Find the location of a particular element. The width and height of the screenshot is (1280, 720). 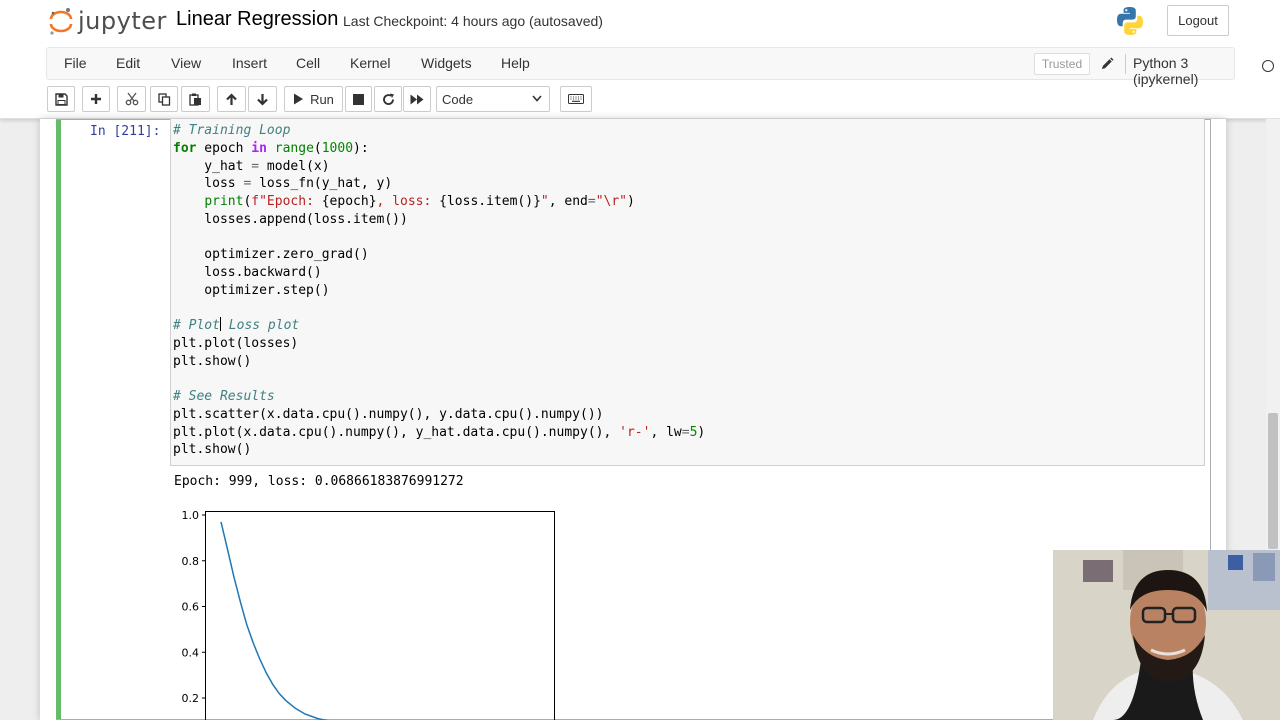

y-tick-label: 0.4 is located at coordinates (191, 652).